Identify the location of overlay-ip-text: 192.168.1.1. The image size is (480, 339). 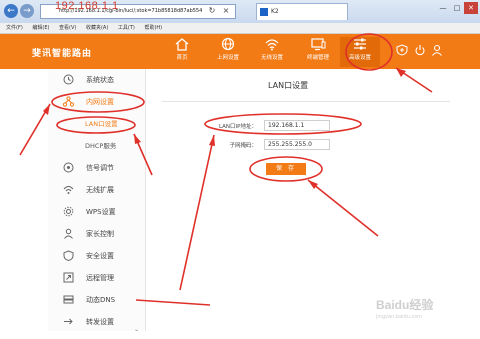
(87, 6).